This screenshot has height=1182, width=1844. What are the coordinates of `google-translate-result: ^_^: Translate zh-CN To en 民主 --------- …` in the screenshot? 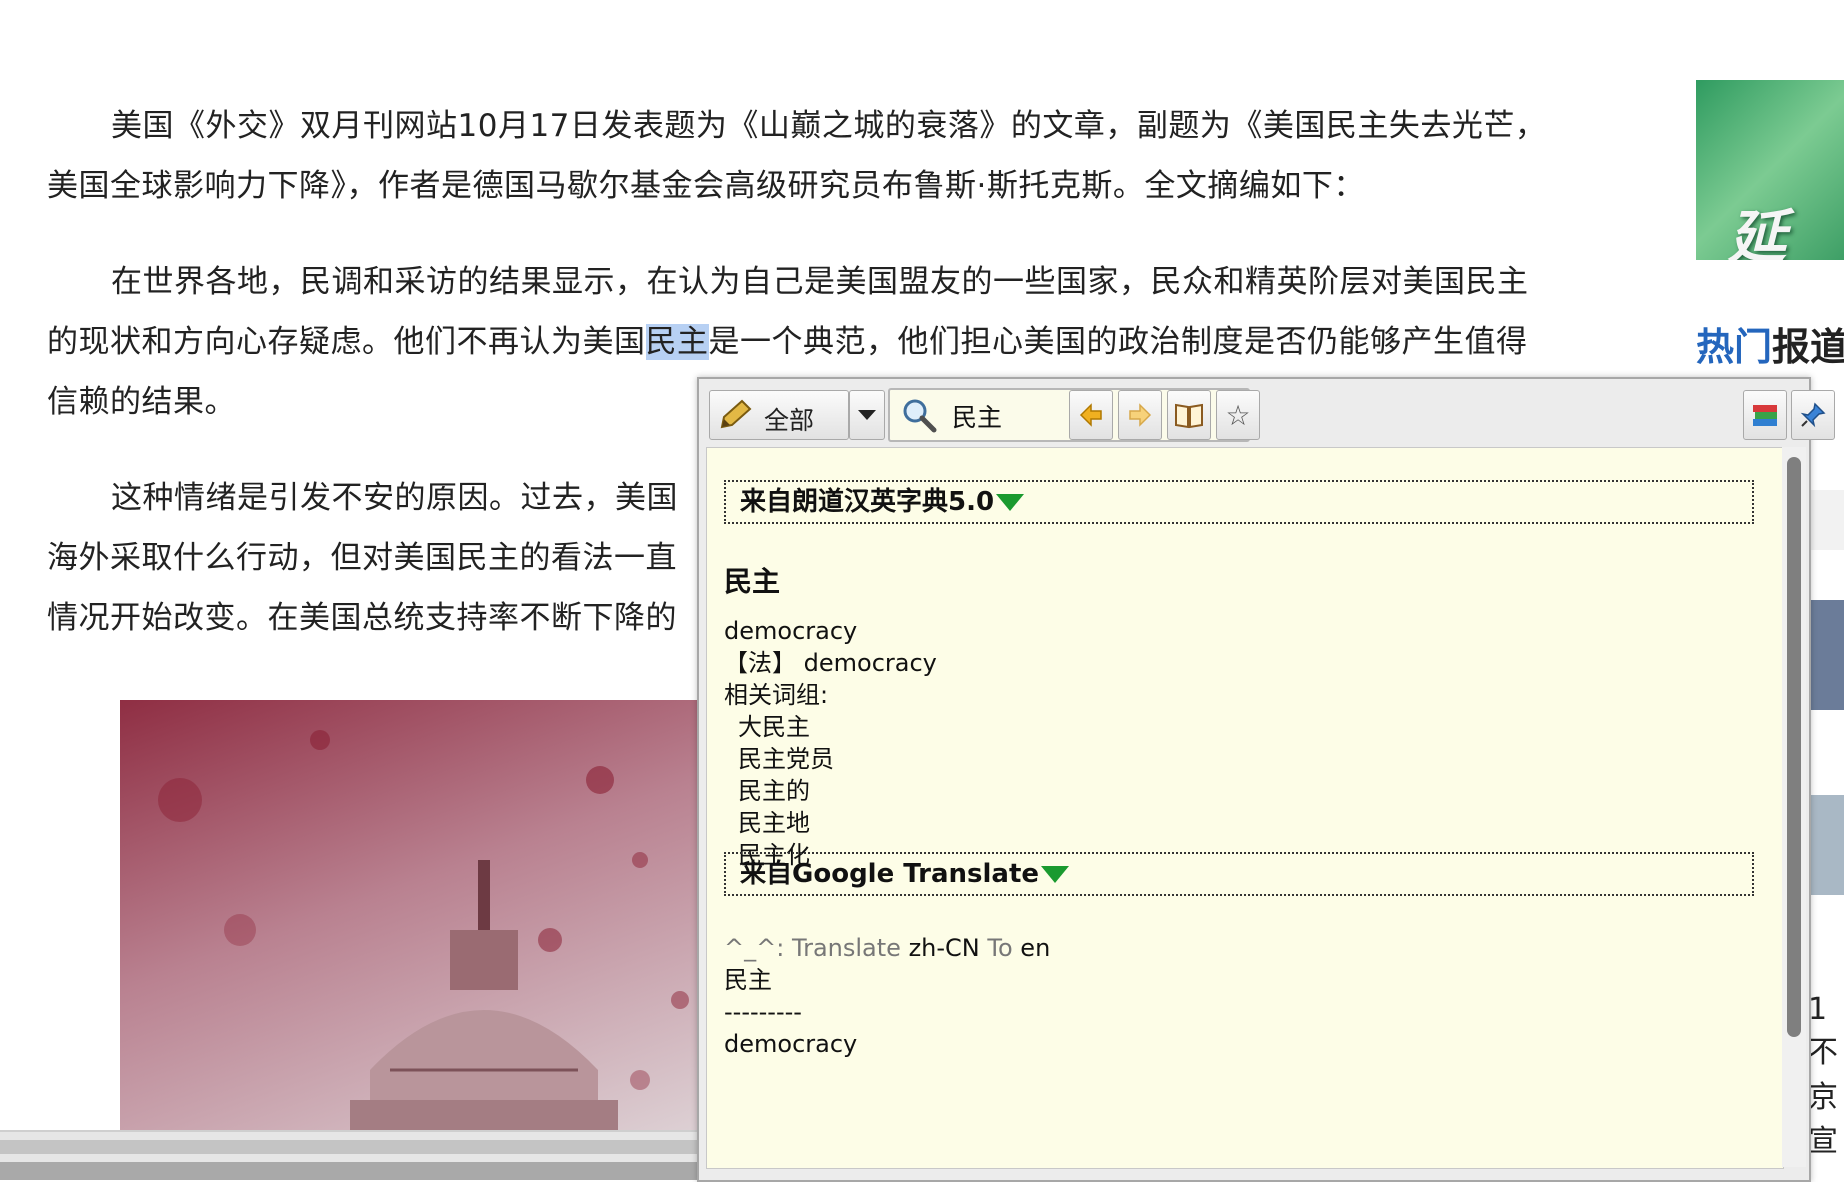 It's located at (887, 996).